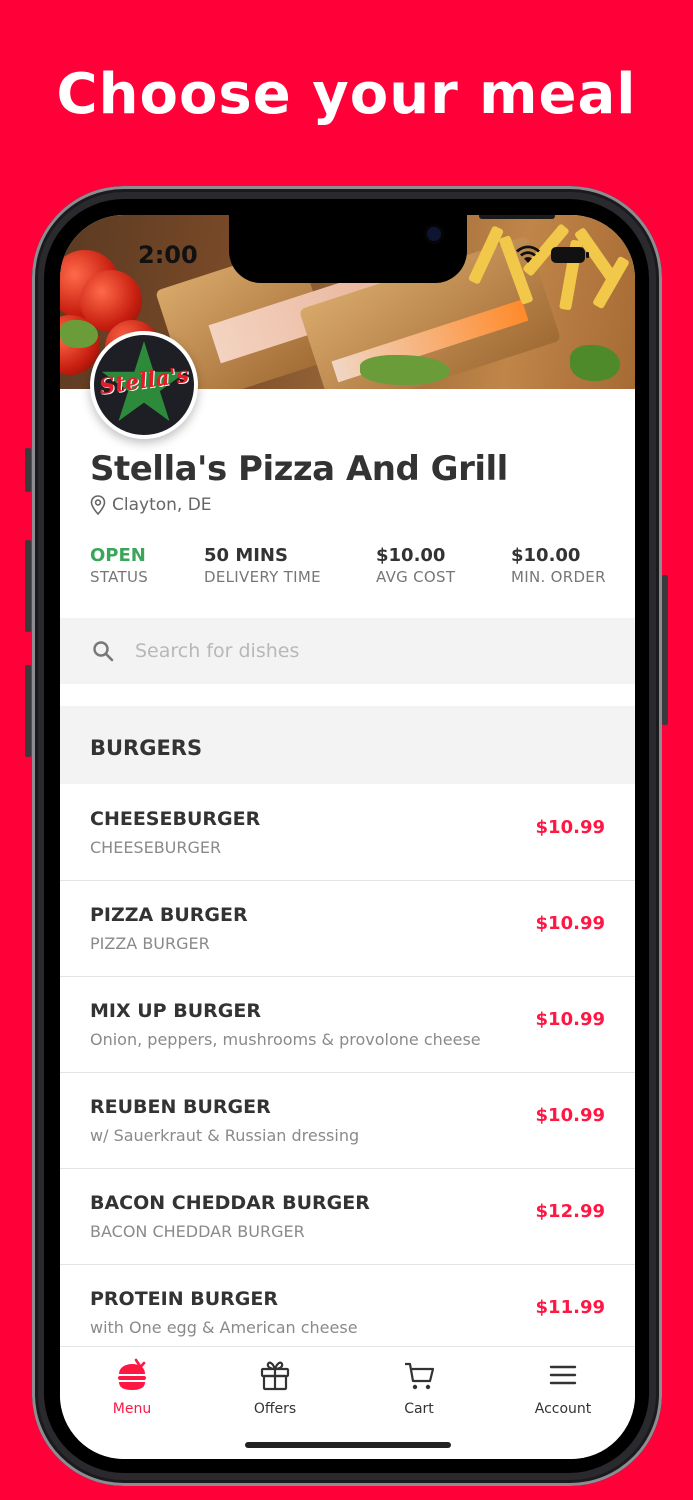 This screenshot has width=693, height=1500. Describe the element at coordinates (275, 1376) in the screenshot. I see `gift-icon` at that location.